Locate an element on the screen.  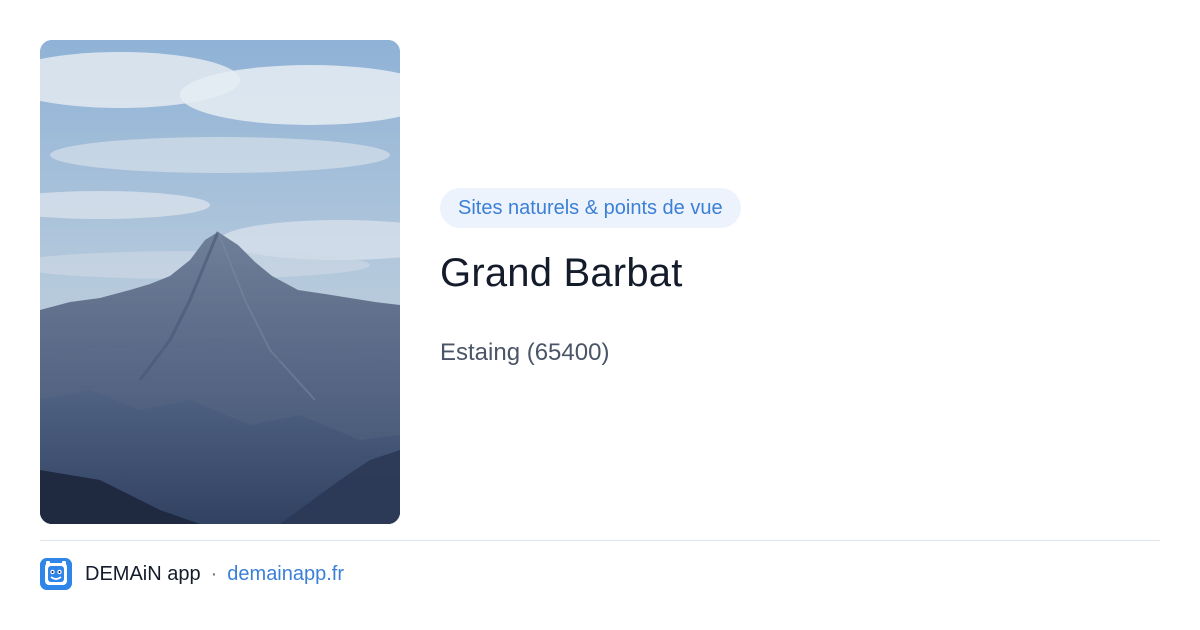
place-location: Estaing (65400) is located at coordinates (525, 352).